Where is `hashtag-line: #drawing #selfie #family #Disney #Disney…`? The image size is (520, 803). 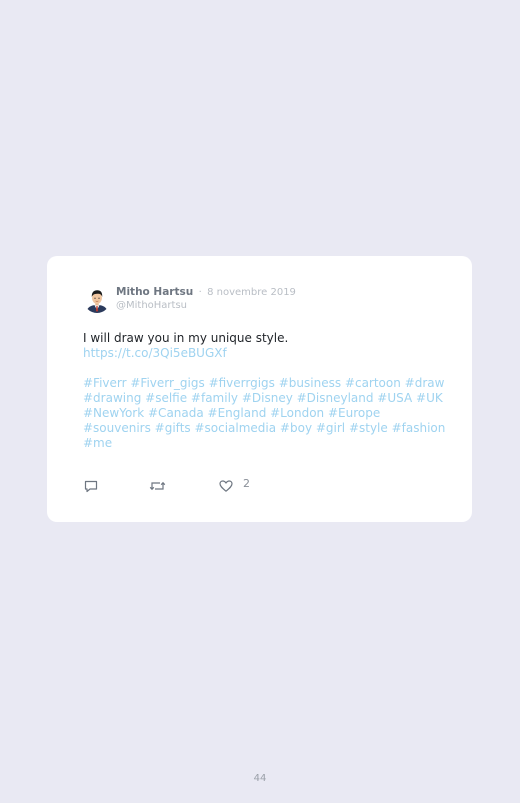 hashtag-line: #drawing #selfie #family #Disney #Disney… is located at coordinates (263, 398).